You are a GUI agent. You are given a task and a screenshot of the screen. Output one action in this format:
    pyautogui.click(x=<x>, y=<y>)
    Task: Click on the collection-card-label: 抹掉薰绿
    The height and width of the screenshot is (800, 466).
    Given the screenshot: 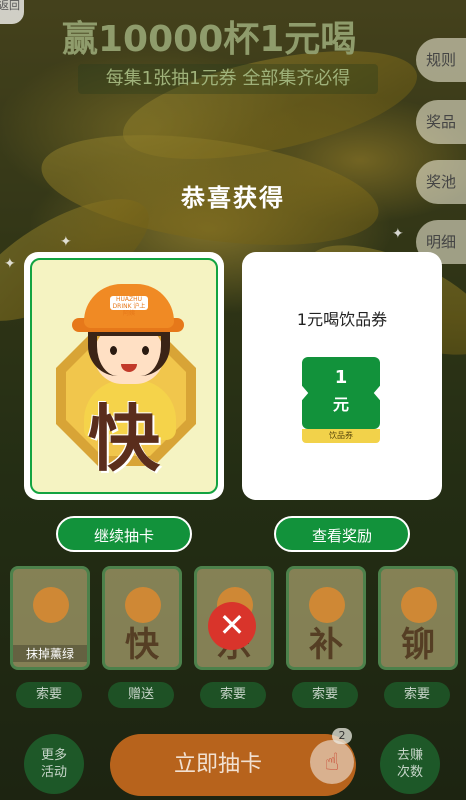 What is the action you would take?
    pyautogui.click(x=50, y=653)
    